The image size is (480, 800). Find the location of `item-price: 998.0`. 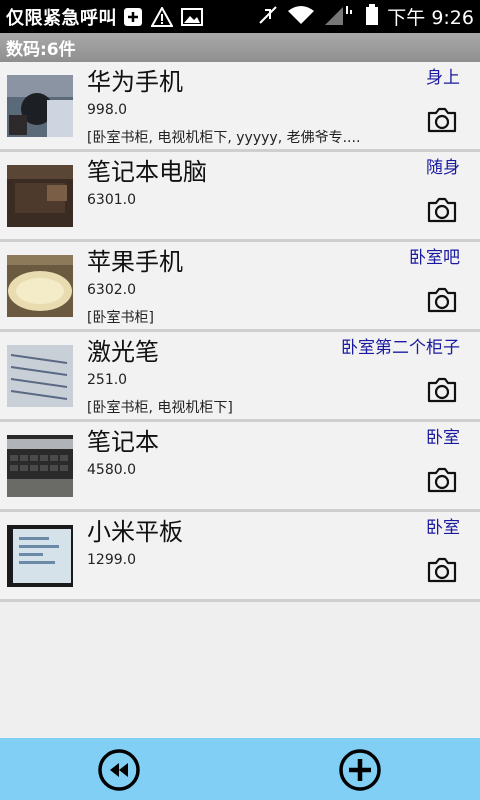

item-price: 998.0 is located at coordinates (107, 110).